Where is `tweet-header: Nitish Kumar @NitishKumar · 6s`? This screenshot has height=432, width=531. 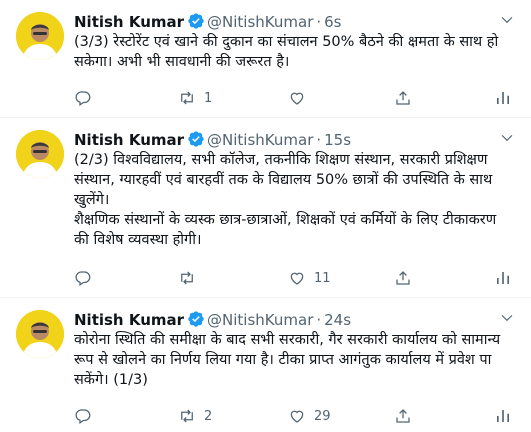 tweet-header: Nitish Kumar @NitishKumar · 6s is located at coordinates (208, 22).